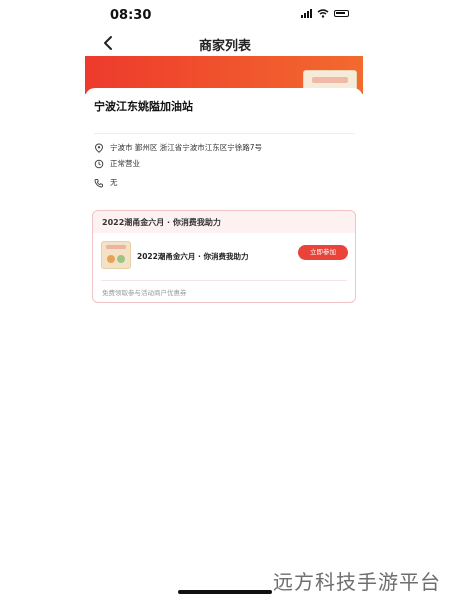 The height and width of the screenshot is (600, 449). Describe the element at coordinates (125, 163) in the screenshot. I see `store-status: 正常营业` at that location.